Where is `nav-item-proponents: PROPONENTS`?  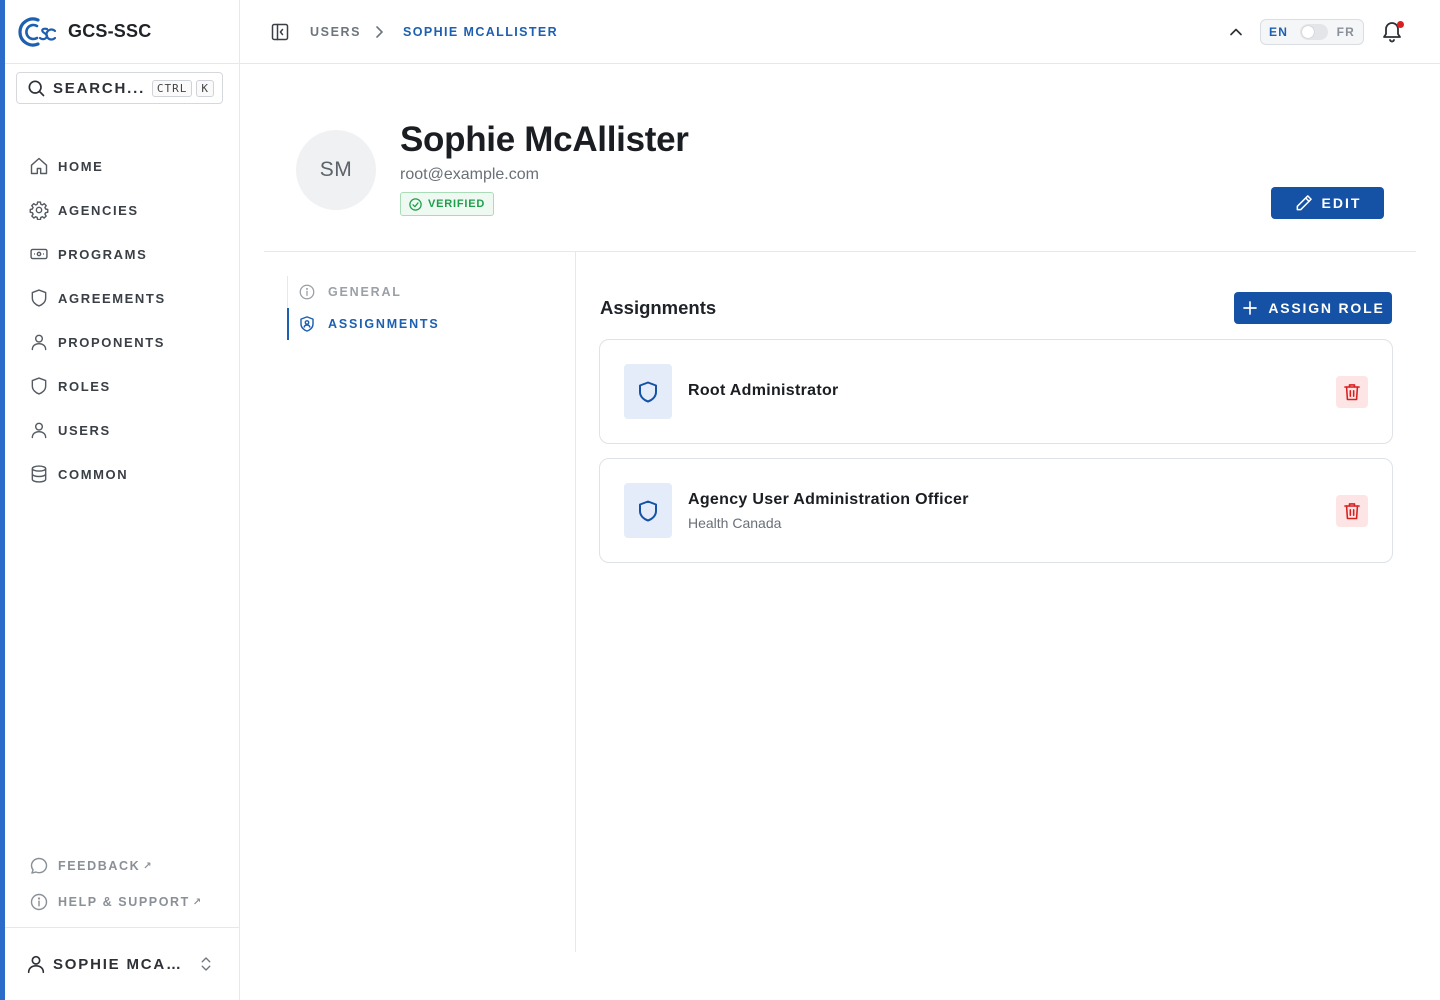 nav-item-proponents: PROPONENTS is located at coordinates (129, 342).